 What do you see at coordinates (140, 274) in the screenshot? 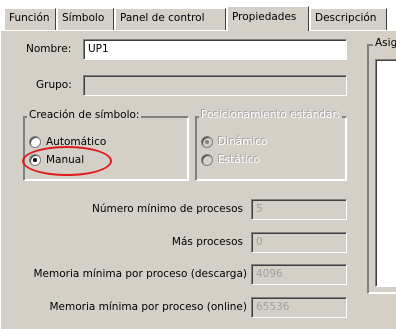
I see `mem-download-label: Memoria mínima por proceso (descarga)` at bounding box center [140, 274].